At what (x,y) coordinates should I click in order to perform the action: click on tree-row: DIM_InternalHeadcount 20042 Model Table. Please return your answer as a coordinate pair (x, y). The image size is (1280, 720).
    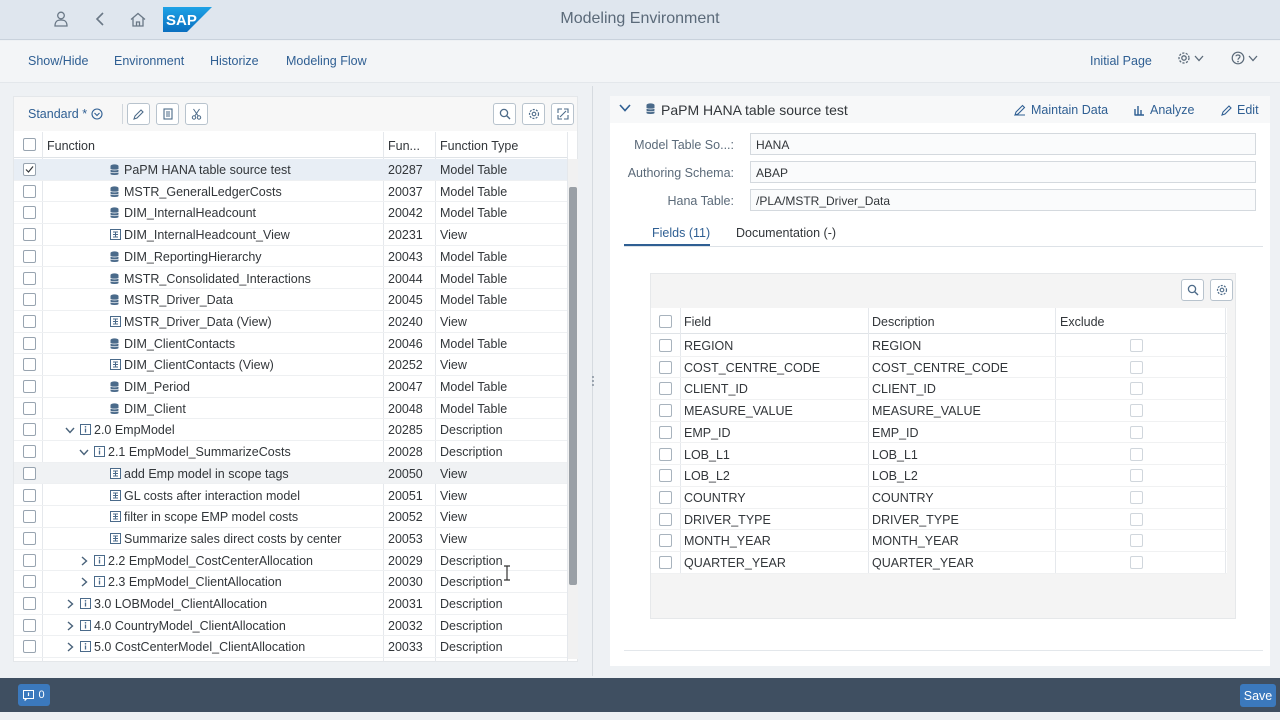
    Looking at the image, I should click on (290, 213).